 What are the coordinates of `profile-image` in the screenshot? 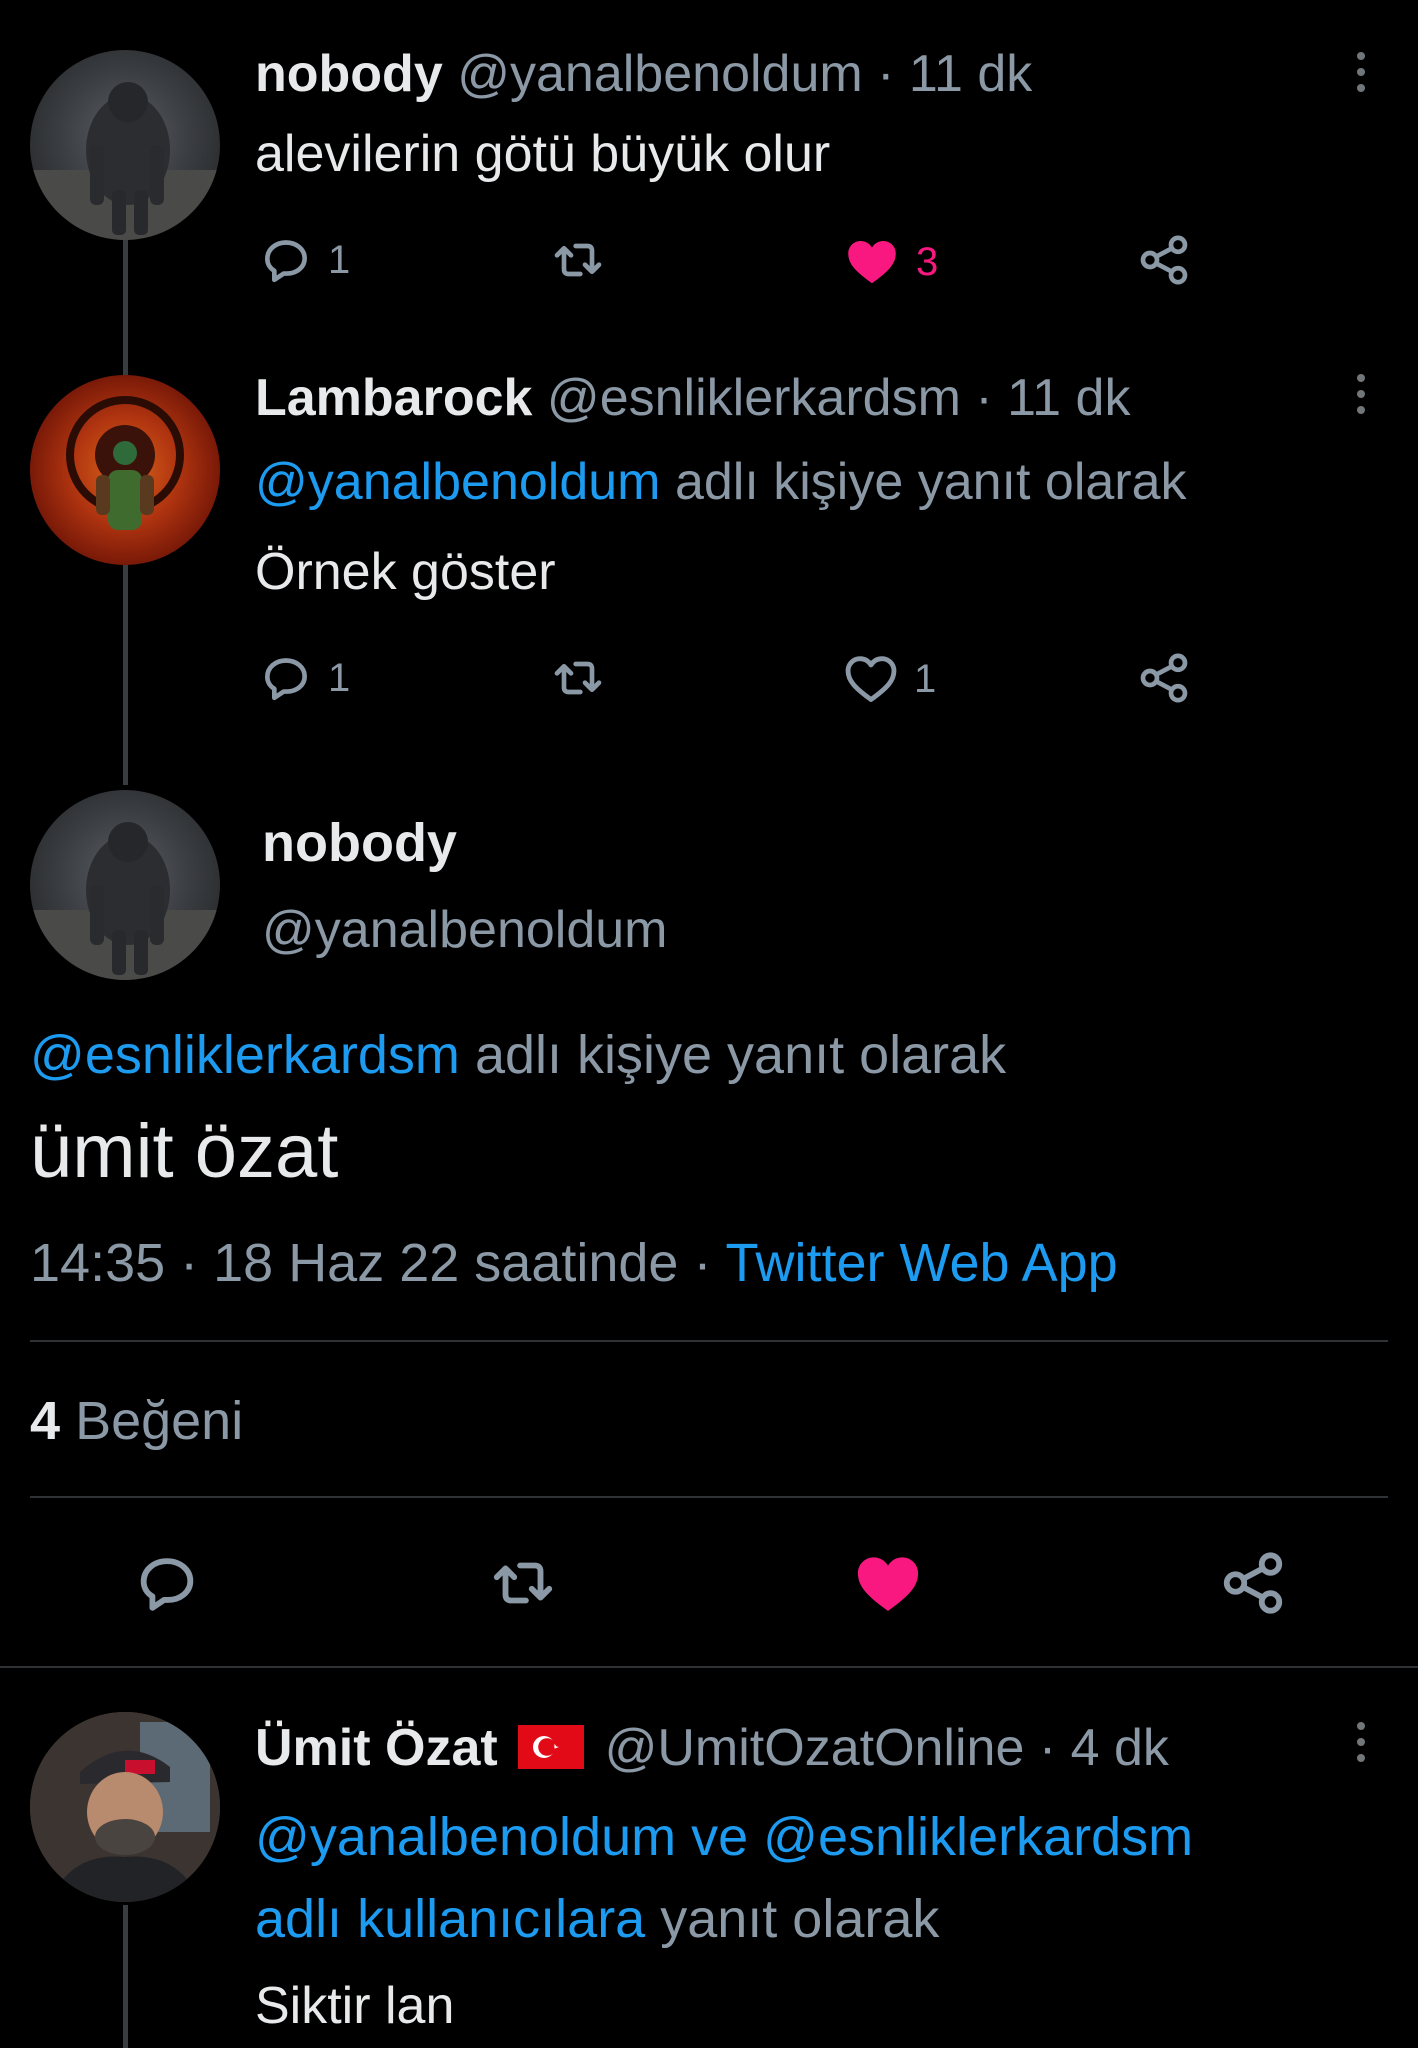 It's located at (125, 463).